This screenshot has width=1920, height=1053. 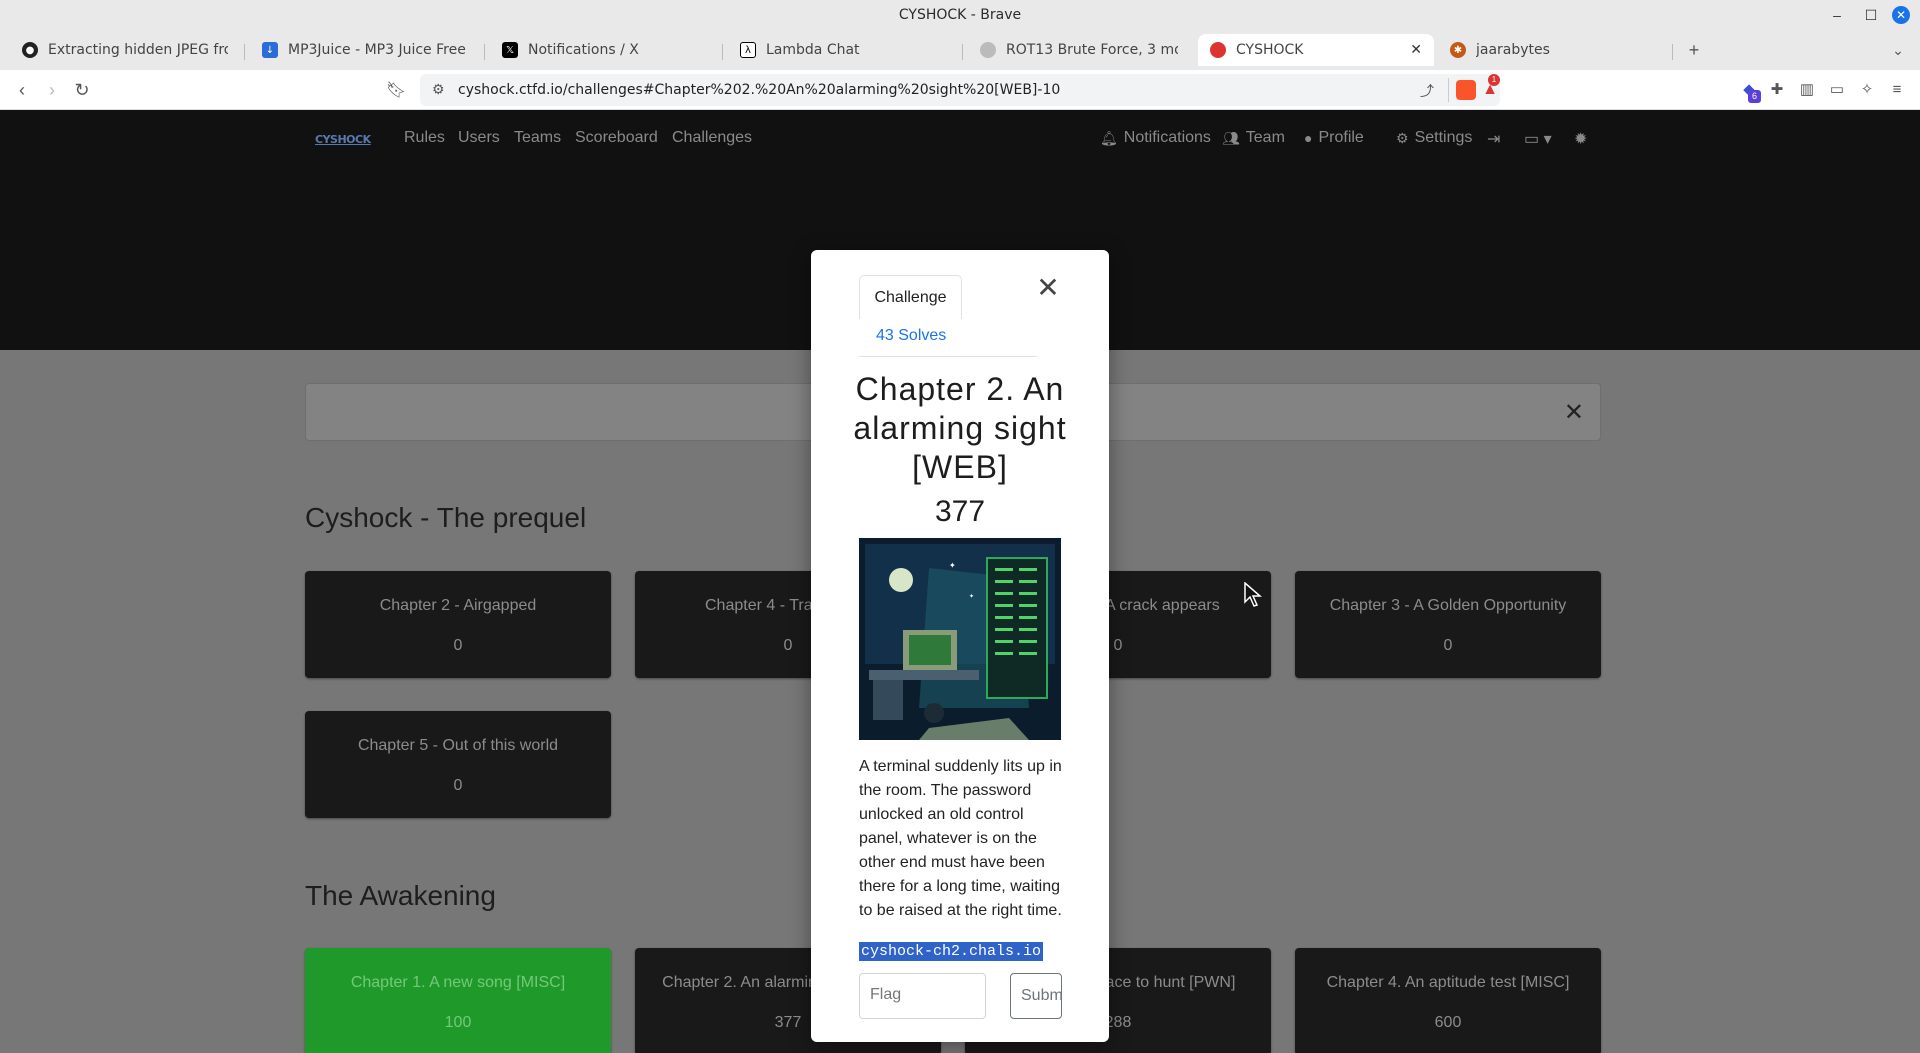 What do you see at coordinates (1538, 139) in the screenshot?
I see `language-icon: ▭ ▾` at bounding box center [1538, 139].